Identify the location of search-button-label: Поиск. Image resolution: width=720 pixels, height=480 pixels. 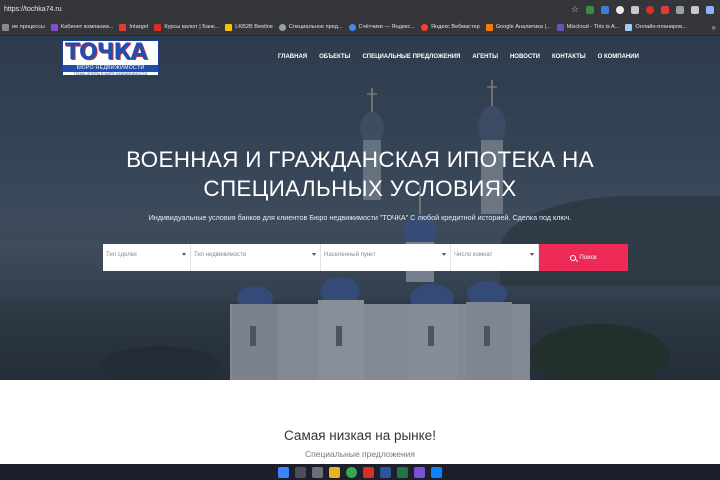
(588, 257).